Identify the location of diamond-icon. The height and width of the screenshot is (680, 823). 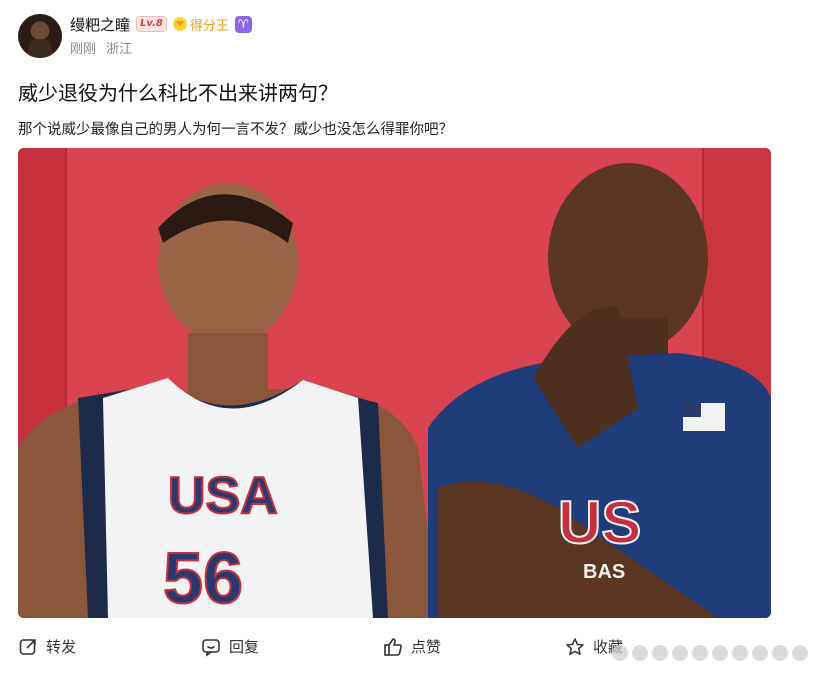
(179, 24).